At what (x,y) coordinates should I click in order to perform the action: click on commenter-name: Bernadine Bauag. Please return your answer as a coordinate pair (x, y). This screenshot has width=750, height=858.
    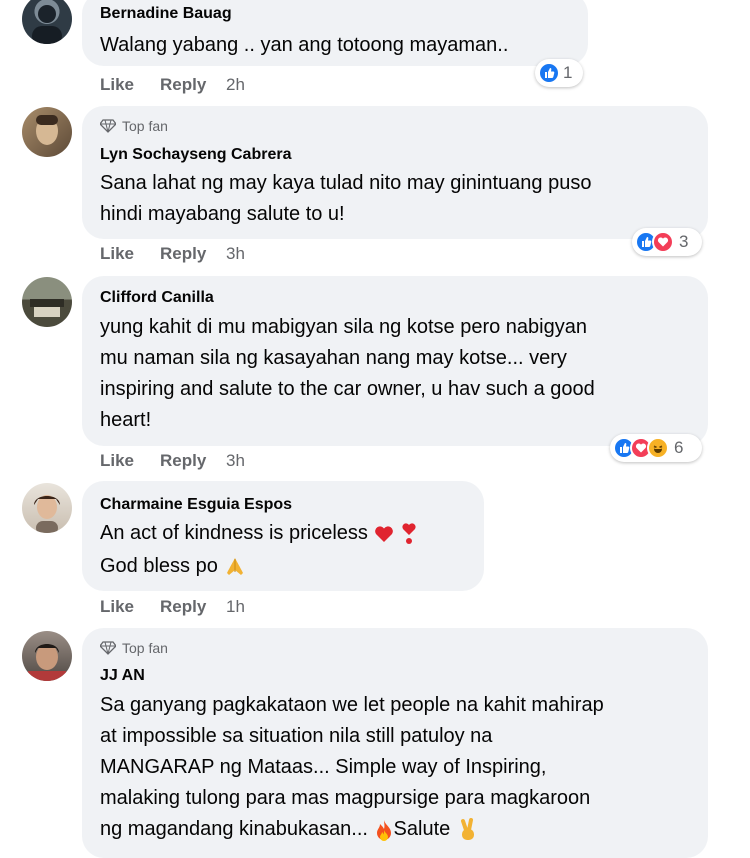
    Looking at the image, I should click on (166, 14).